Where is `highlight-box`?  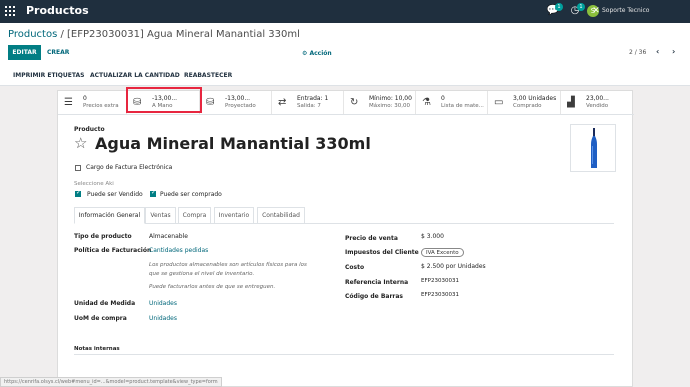 highlight-box is located at coordinates (164, 100).